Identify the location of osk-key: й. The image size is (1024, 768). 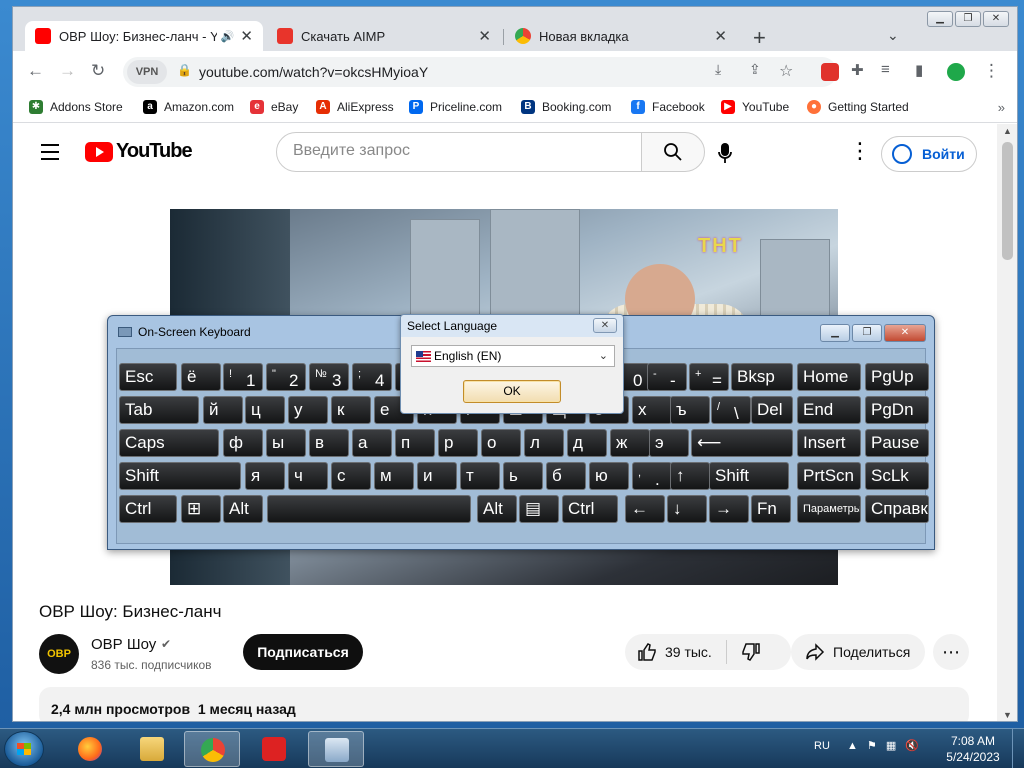
(223, 410).